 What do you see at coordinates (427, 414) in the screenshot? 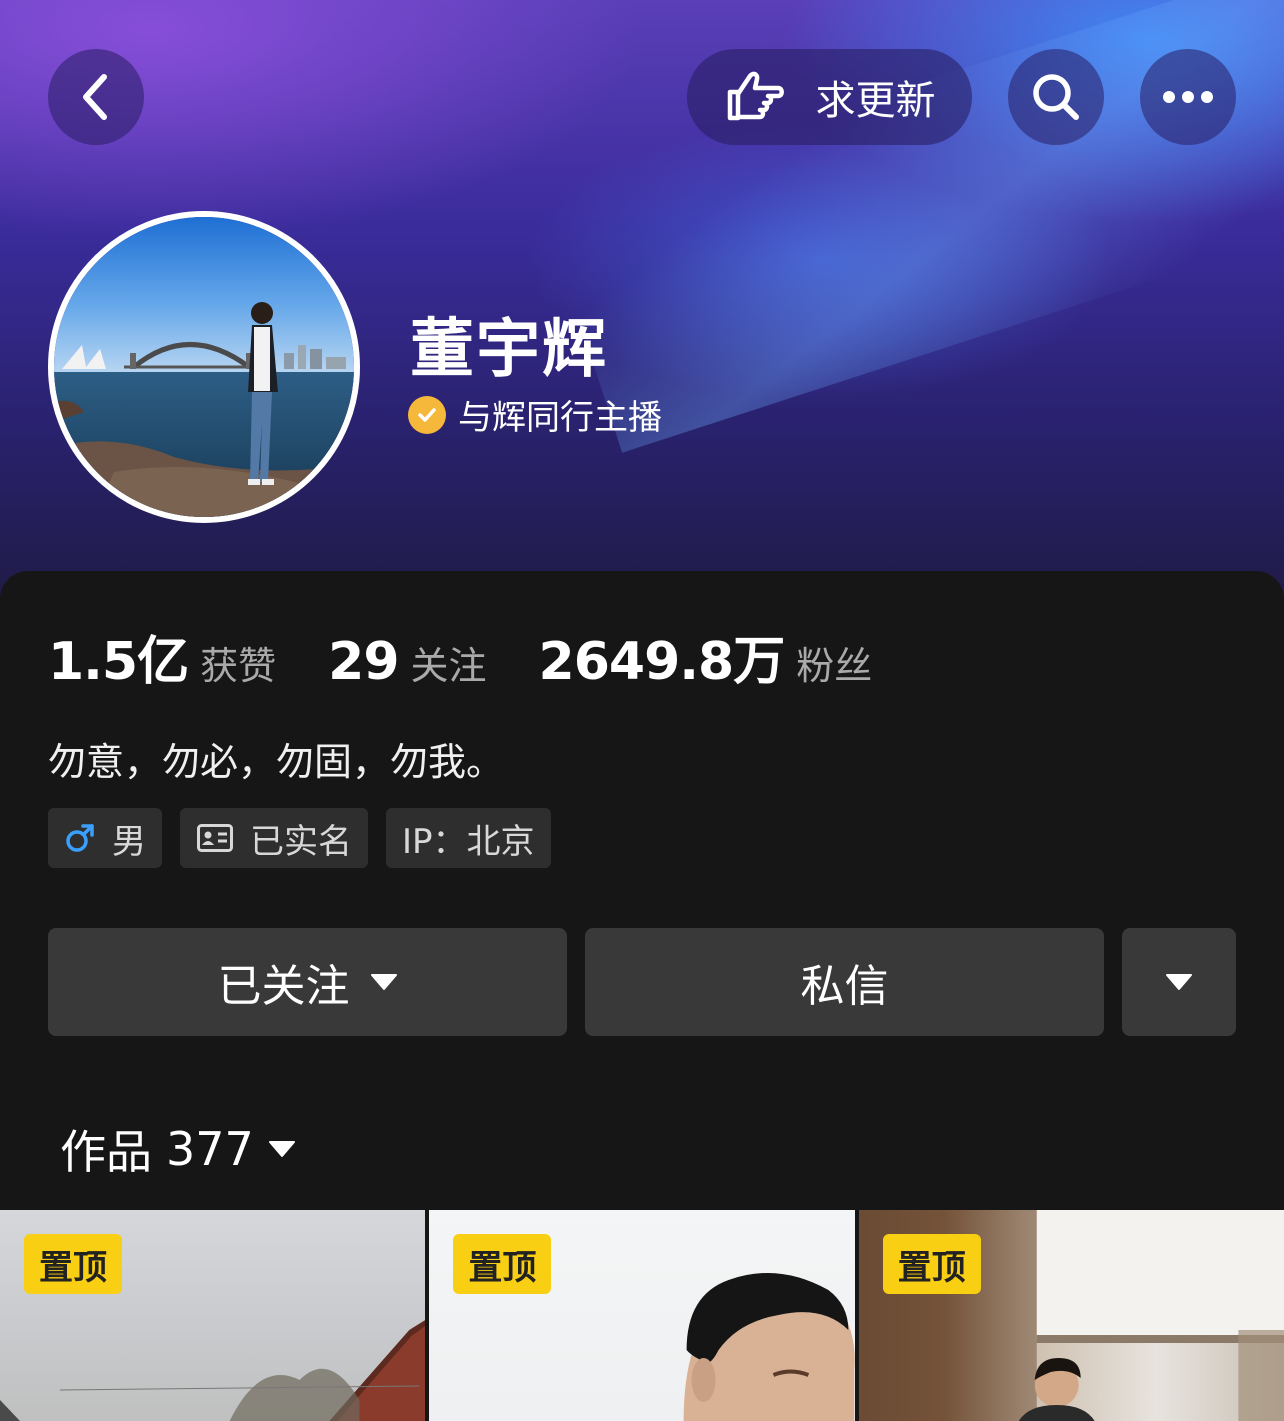
I see `verified-check-icon` at bounding box center [427, 414].